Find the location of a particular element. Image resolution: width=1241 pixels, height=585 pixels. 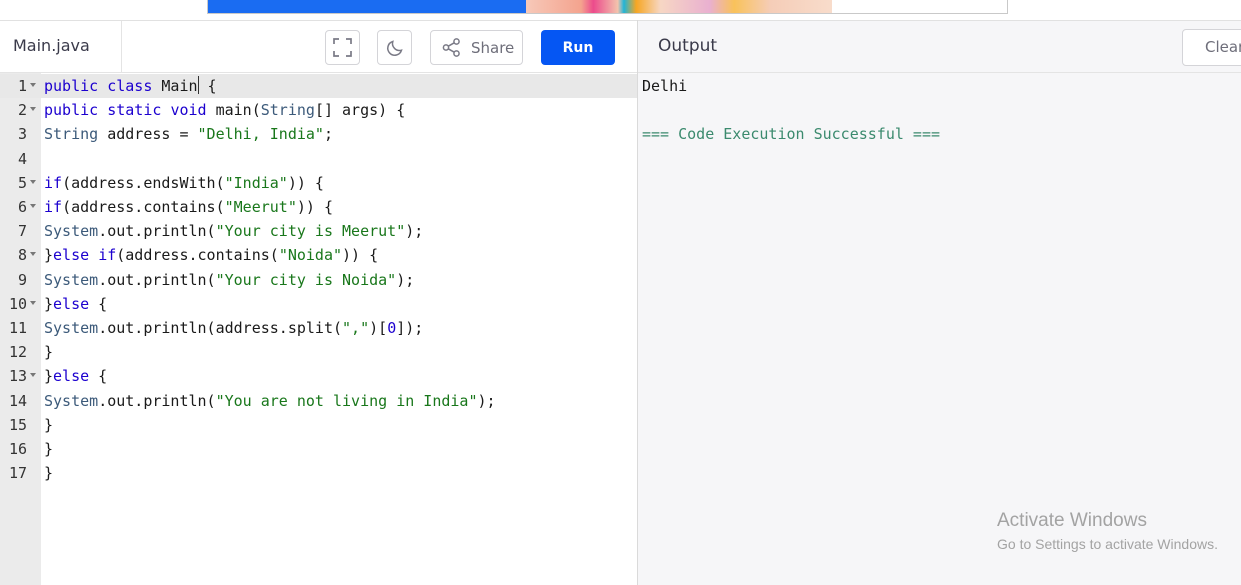

line-number: 7 is located at coordinates (22, 231).